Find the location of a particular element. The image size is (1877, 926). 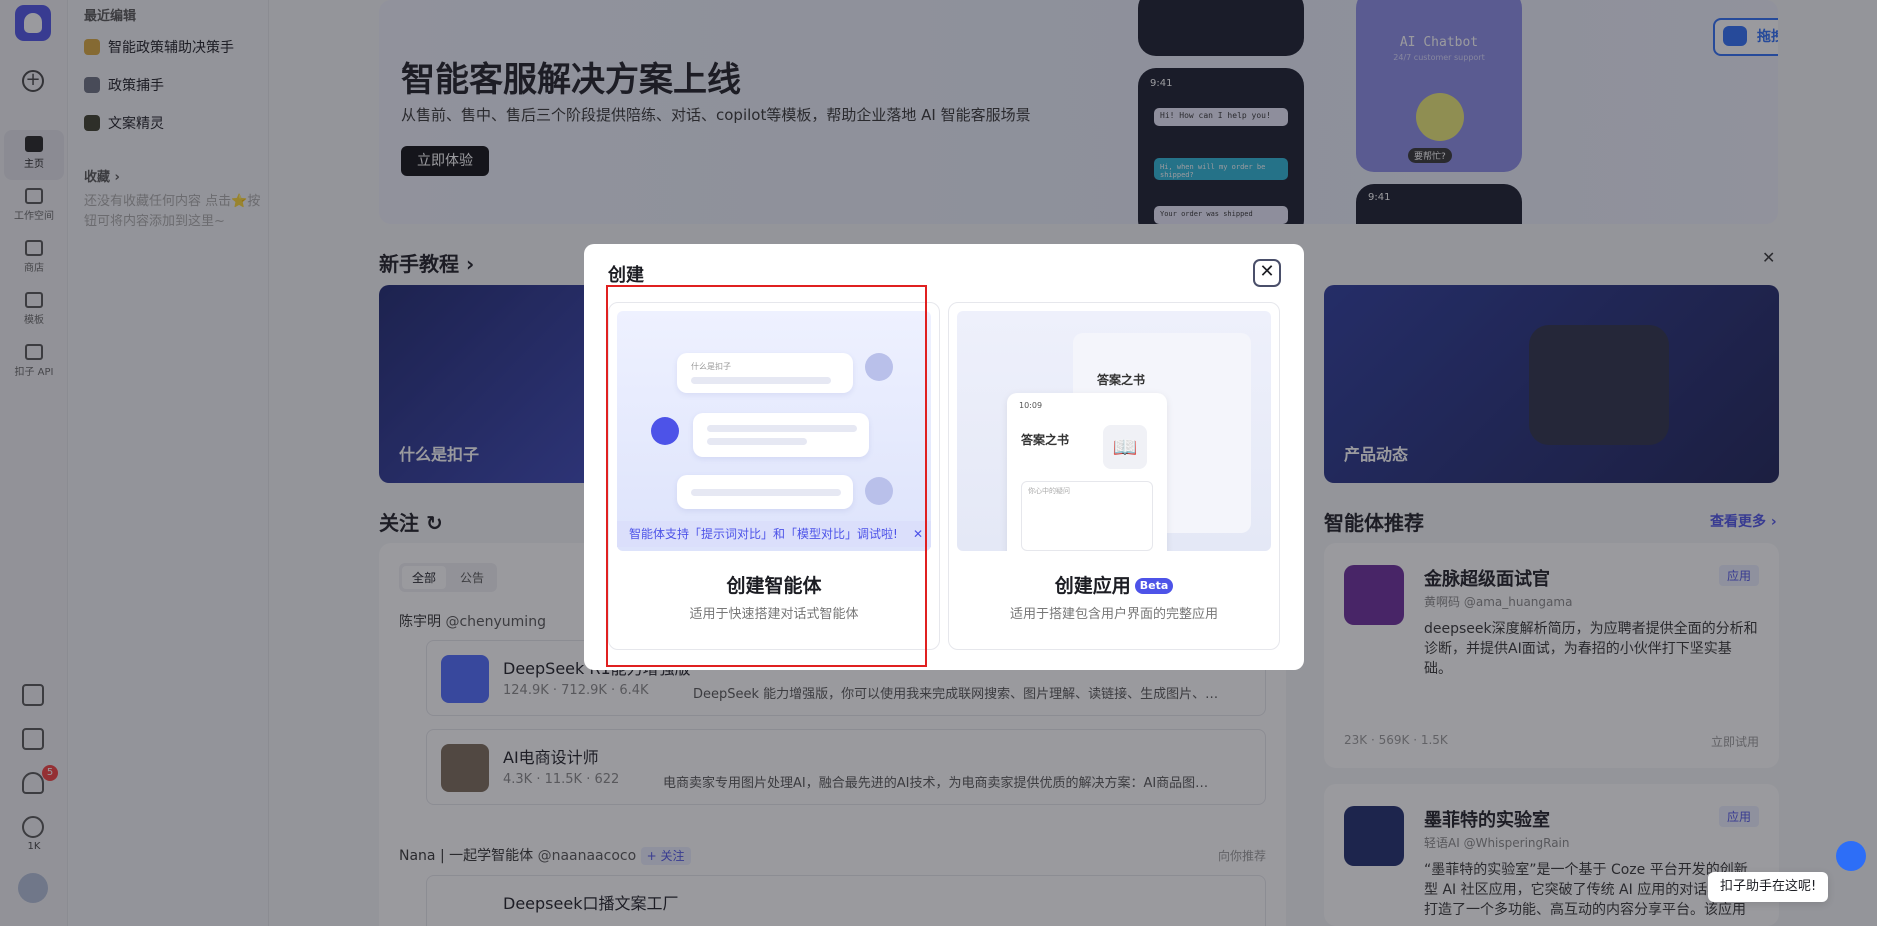

assistant-help-bubble: 扣子助手在这呢! is located at coordinates (1768, 887).